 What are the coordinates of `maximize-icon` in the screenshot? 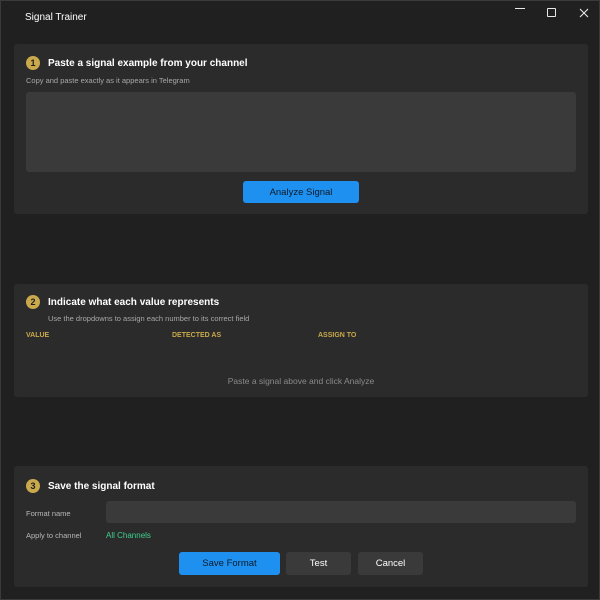 It's located at (551, 12).